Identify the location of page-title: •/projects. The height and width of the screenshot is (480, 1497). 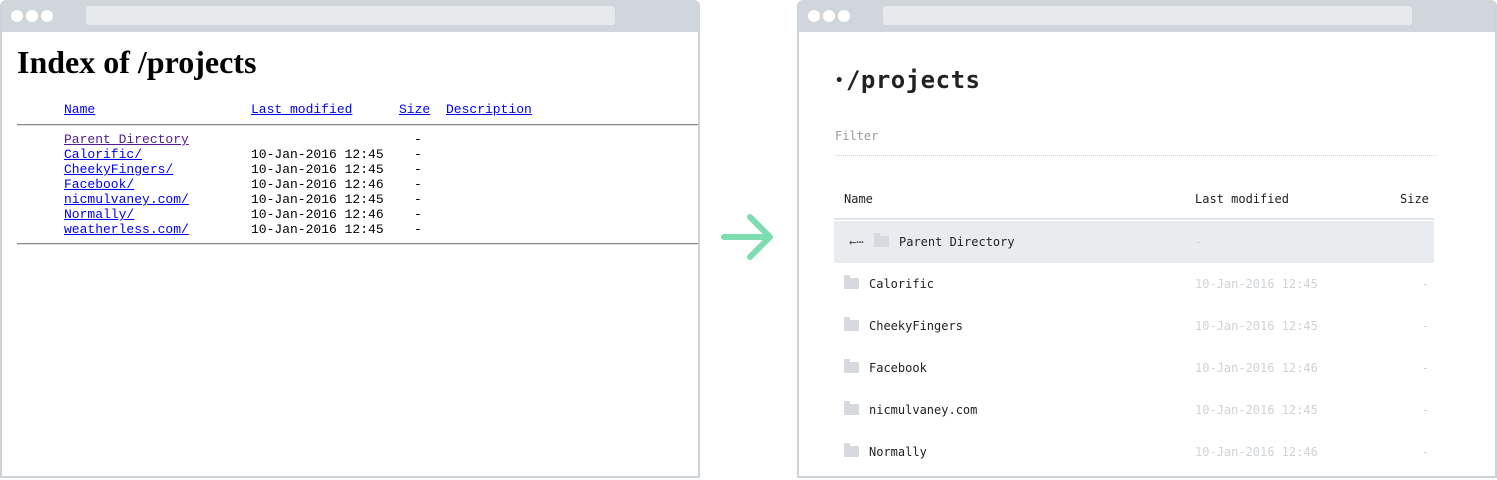
(907, 80).